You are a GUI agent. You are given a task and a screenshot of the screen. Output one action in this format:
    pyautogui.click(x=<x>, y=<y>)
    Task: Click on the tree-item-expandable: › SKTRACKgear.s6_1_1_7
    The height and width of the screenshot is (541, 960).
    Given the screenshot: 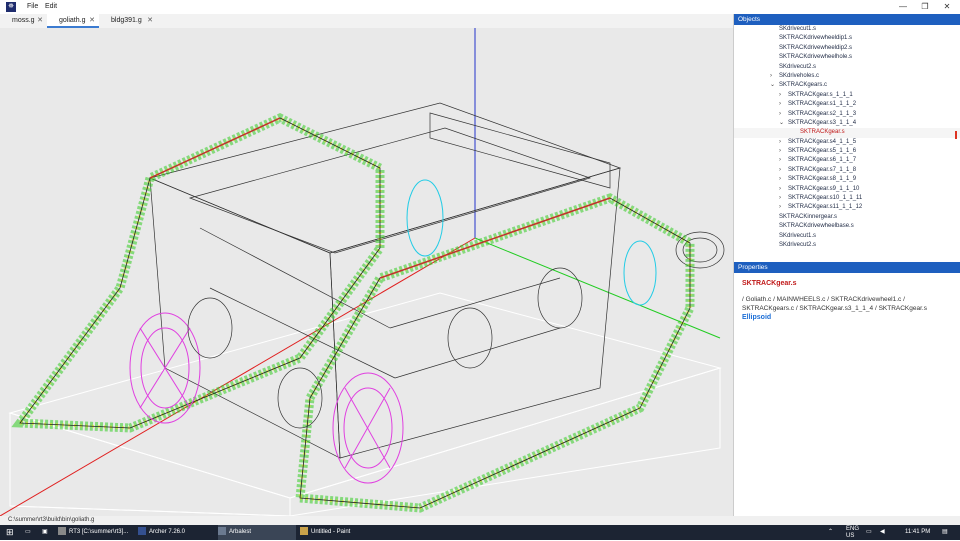 What is the action you would take?
    pyautogui.click(x=847, y=160)
    